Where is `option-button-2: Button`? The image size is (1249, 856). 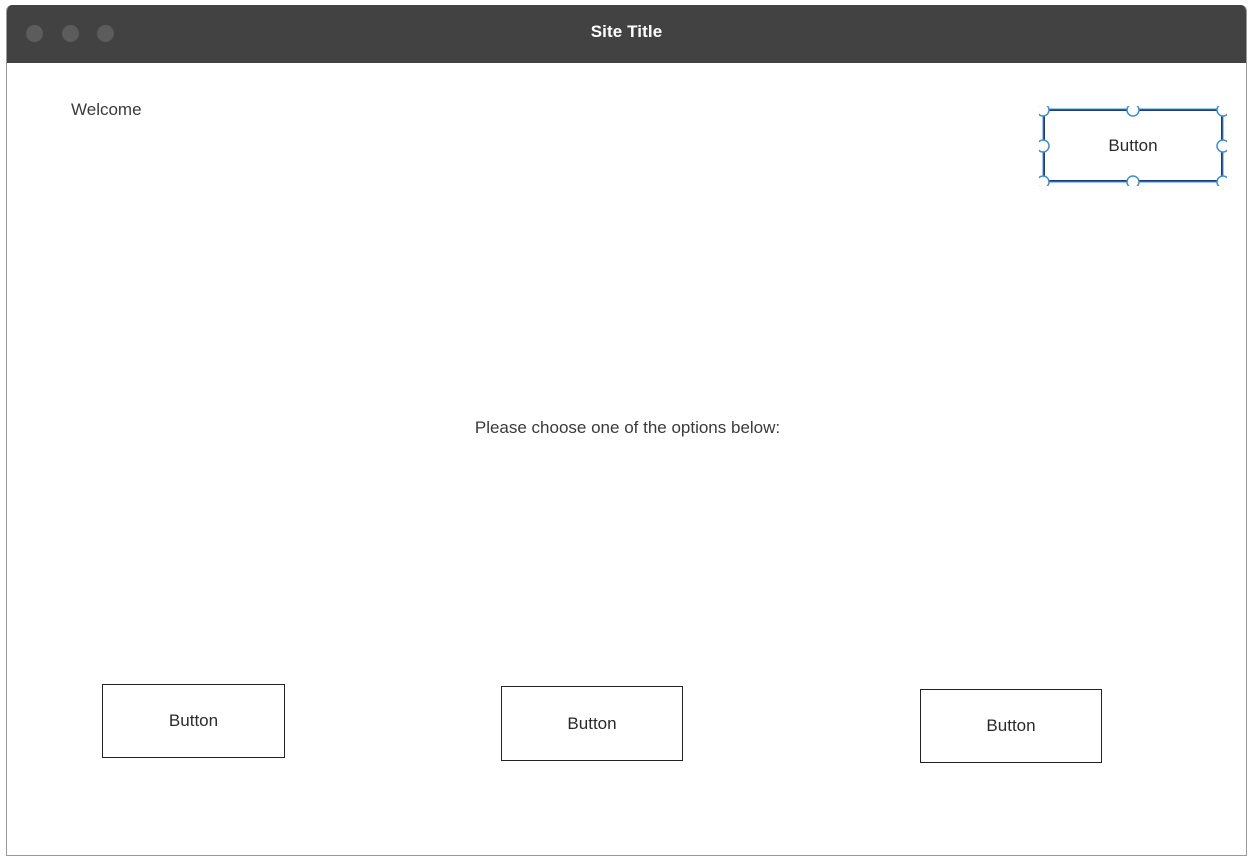 option-button-2: Button is located at coordinates (592, 723).